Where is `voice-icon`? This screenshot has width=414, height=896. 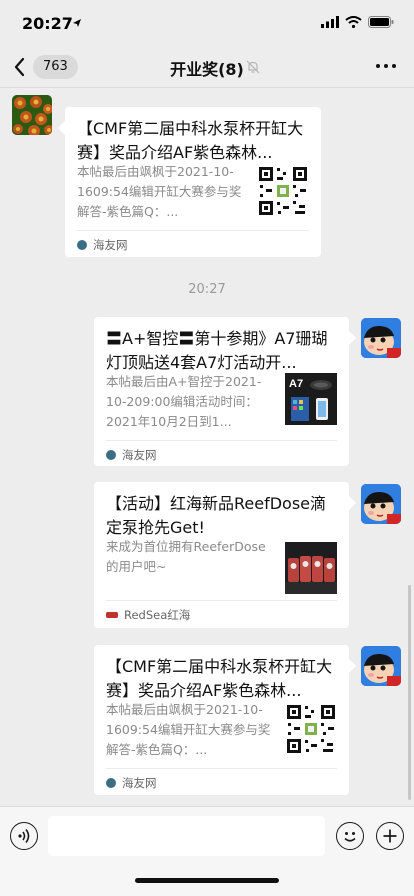 voice-icon is located at coordinates (24, 836).